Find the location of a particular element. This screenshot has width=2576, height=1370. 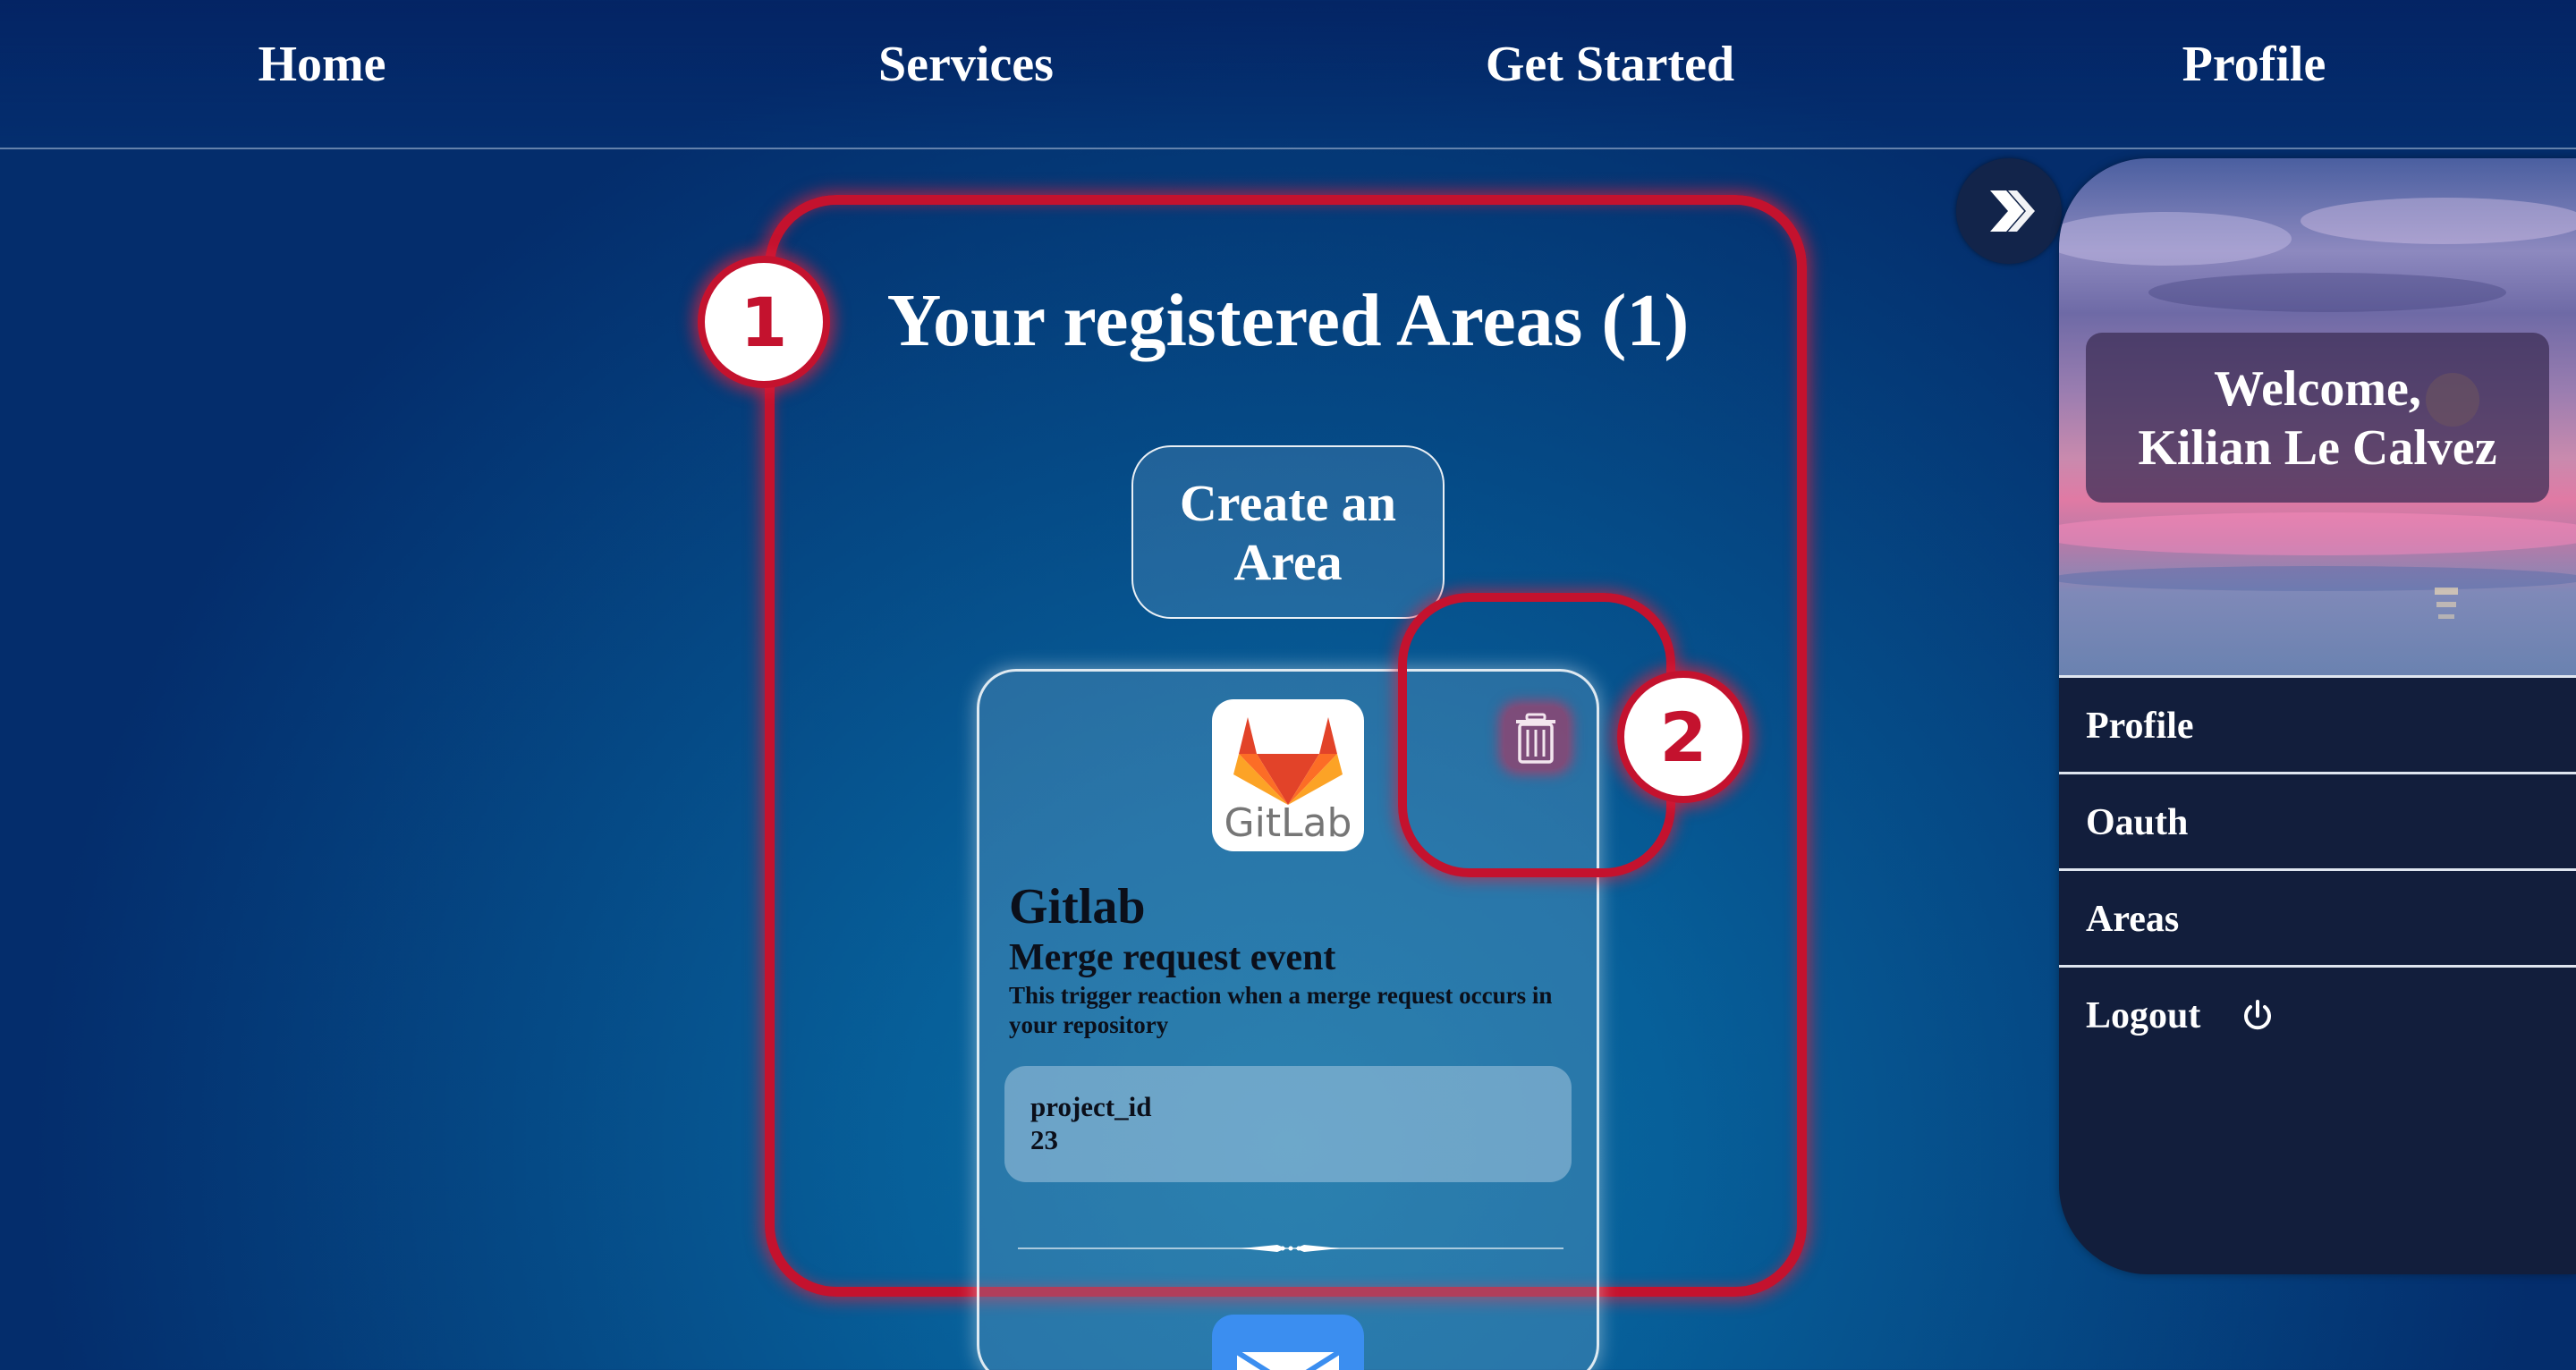

nav-get-started: Get Started is located at coordinates (1610, 64).